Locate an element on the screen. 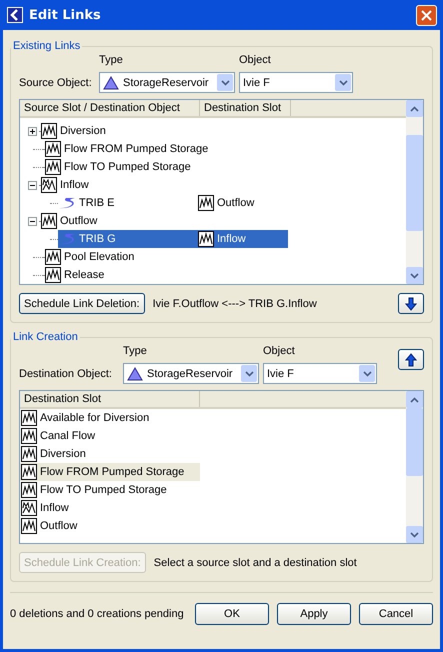 The image size is (443, 652). tree-item: Pool Elevation is located at coordinates (90, 257).